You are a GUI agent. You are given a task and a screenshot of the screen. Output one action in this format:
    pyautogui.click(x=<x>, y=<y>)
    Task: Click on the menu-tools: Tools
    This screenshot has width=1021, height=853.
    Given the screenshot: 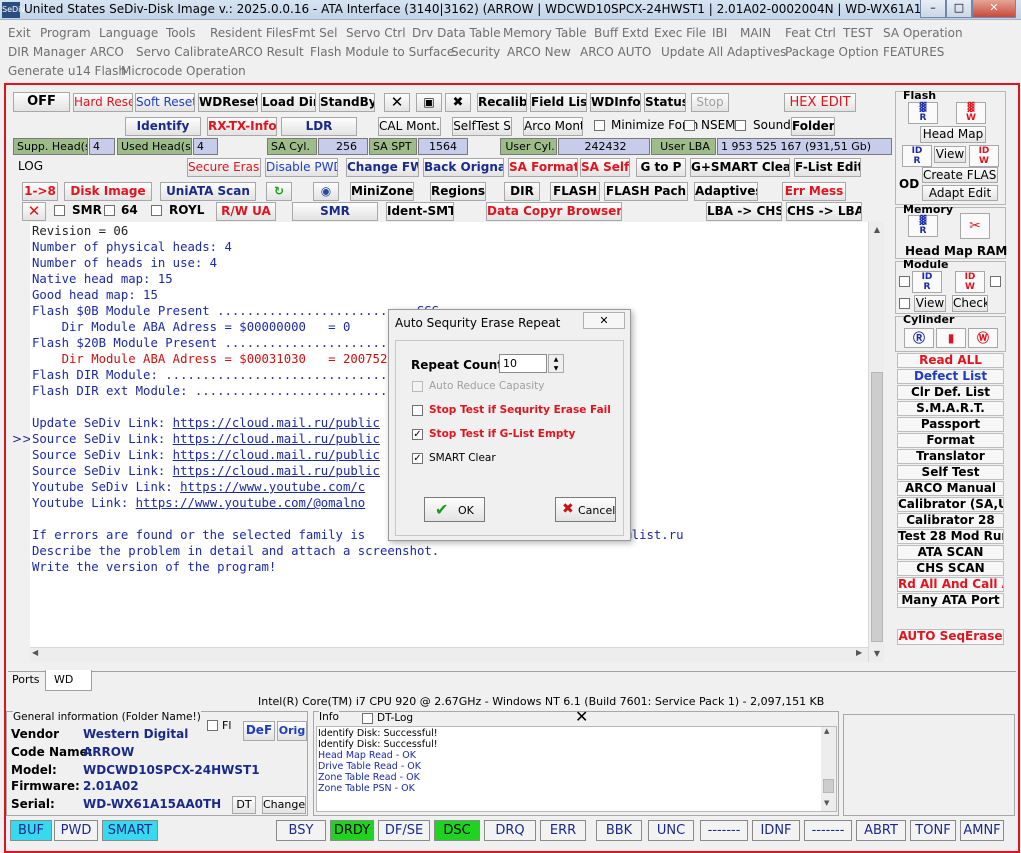 What is the action you would take?
    pyautogui.click(x=181, y=33)
    